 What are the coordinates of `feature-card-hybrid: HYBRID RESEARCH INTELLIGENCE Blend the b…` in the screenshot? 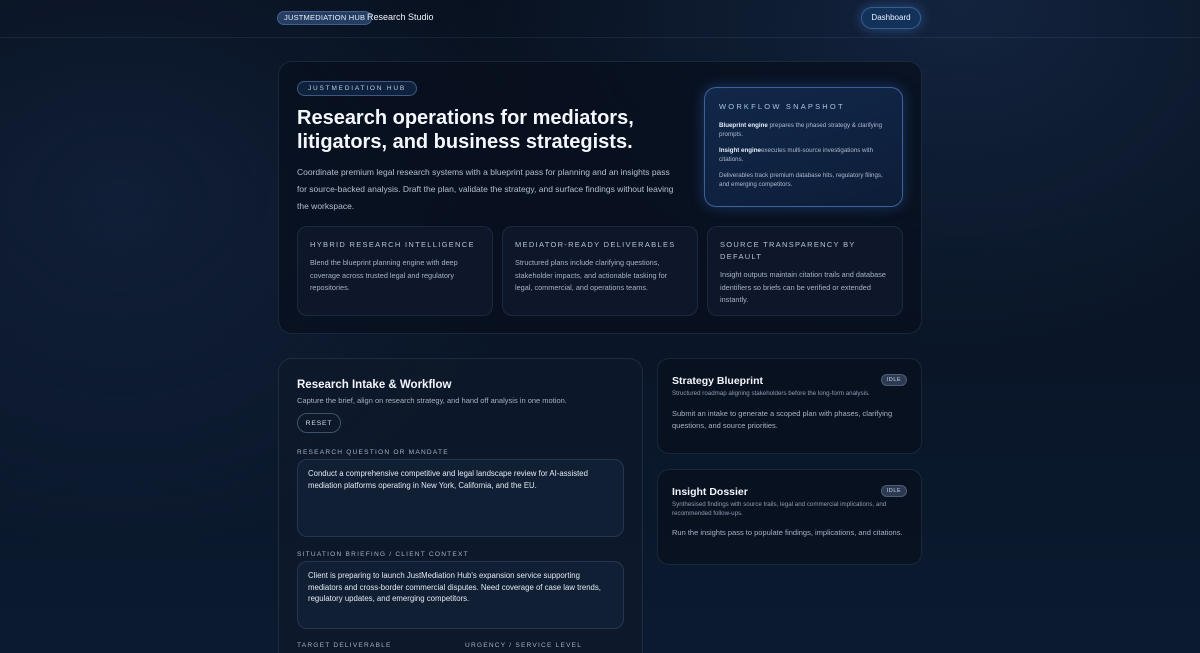 It's located at (395, 271).